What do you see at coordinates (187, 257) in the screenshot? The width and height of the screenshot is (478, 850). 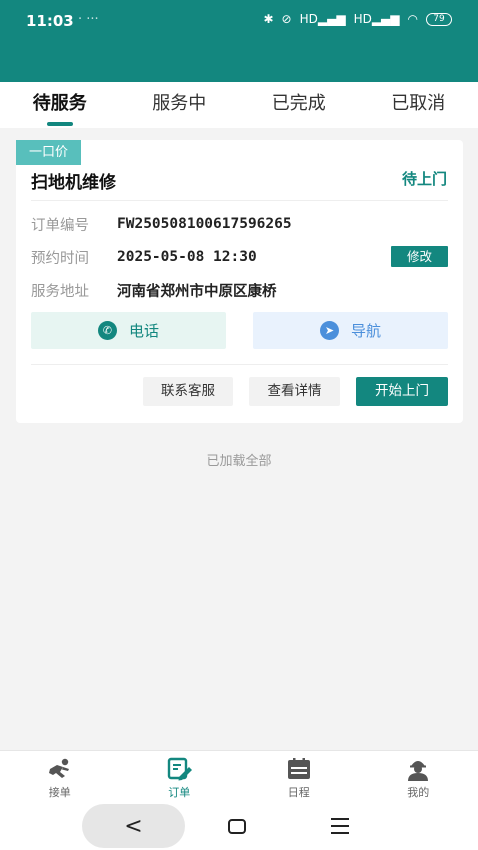 I see `appointment-time-value: 2025-05-08 12:30` at bounding box center [187, 257].